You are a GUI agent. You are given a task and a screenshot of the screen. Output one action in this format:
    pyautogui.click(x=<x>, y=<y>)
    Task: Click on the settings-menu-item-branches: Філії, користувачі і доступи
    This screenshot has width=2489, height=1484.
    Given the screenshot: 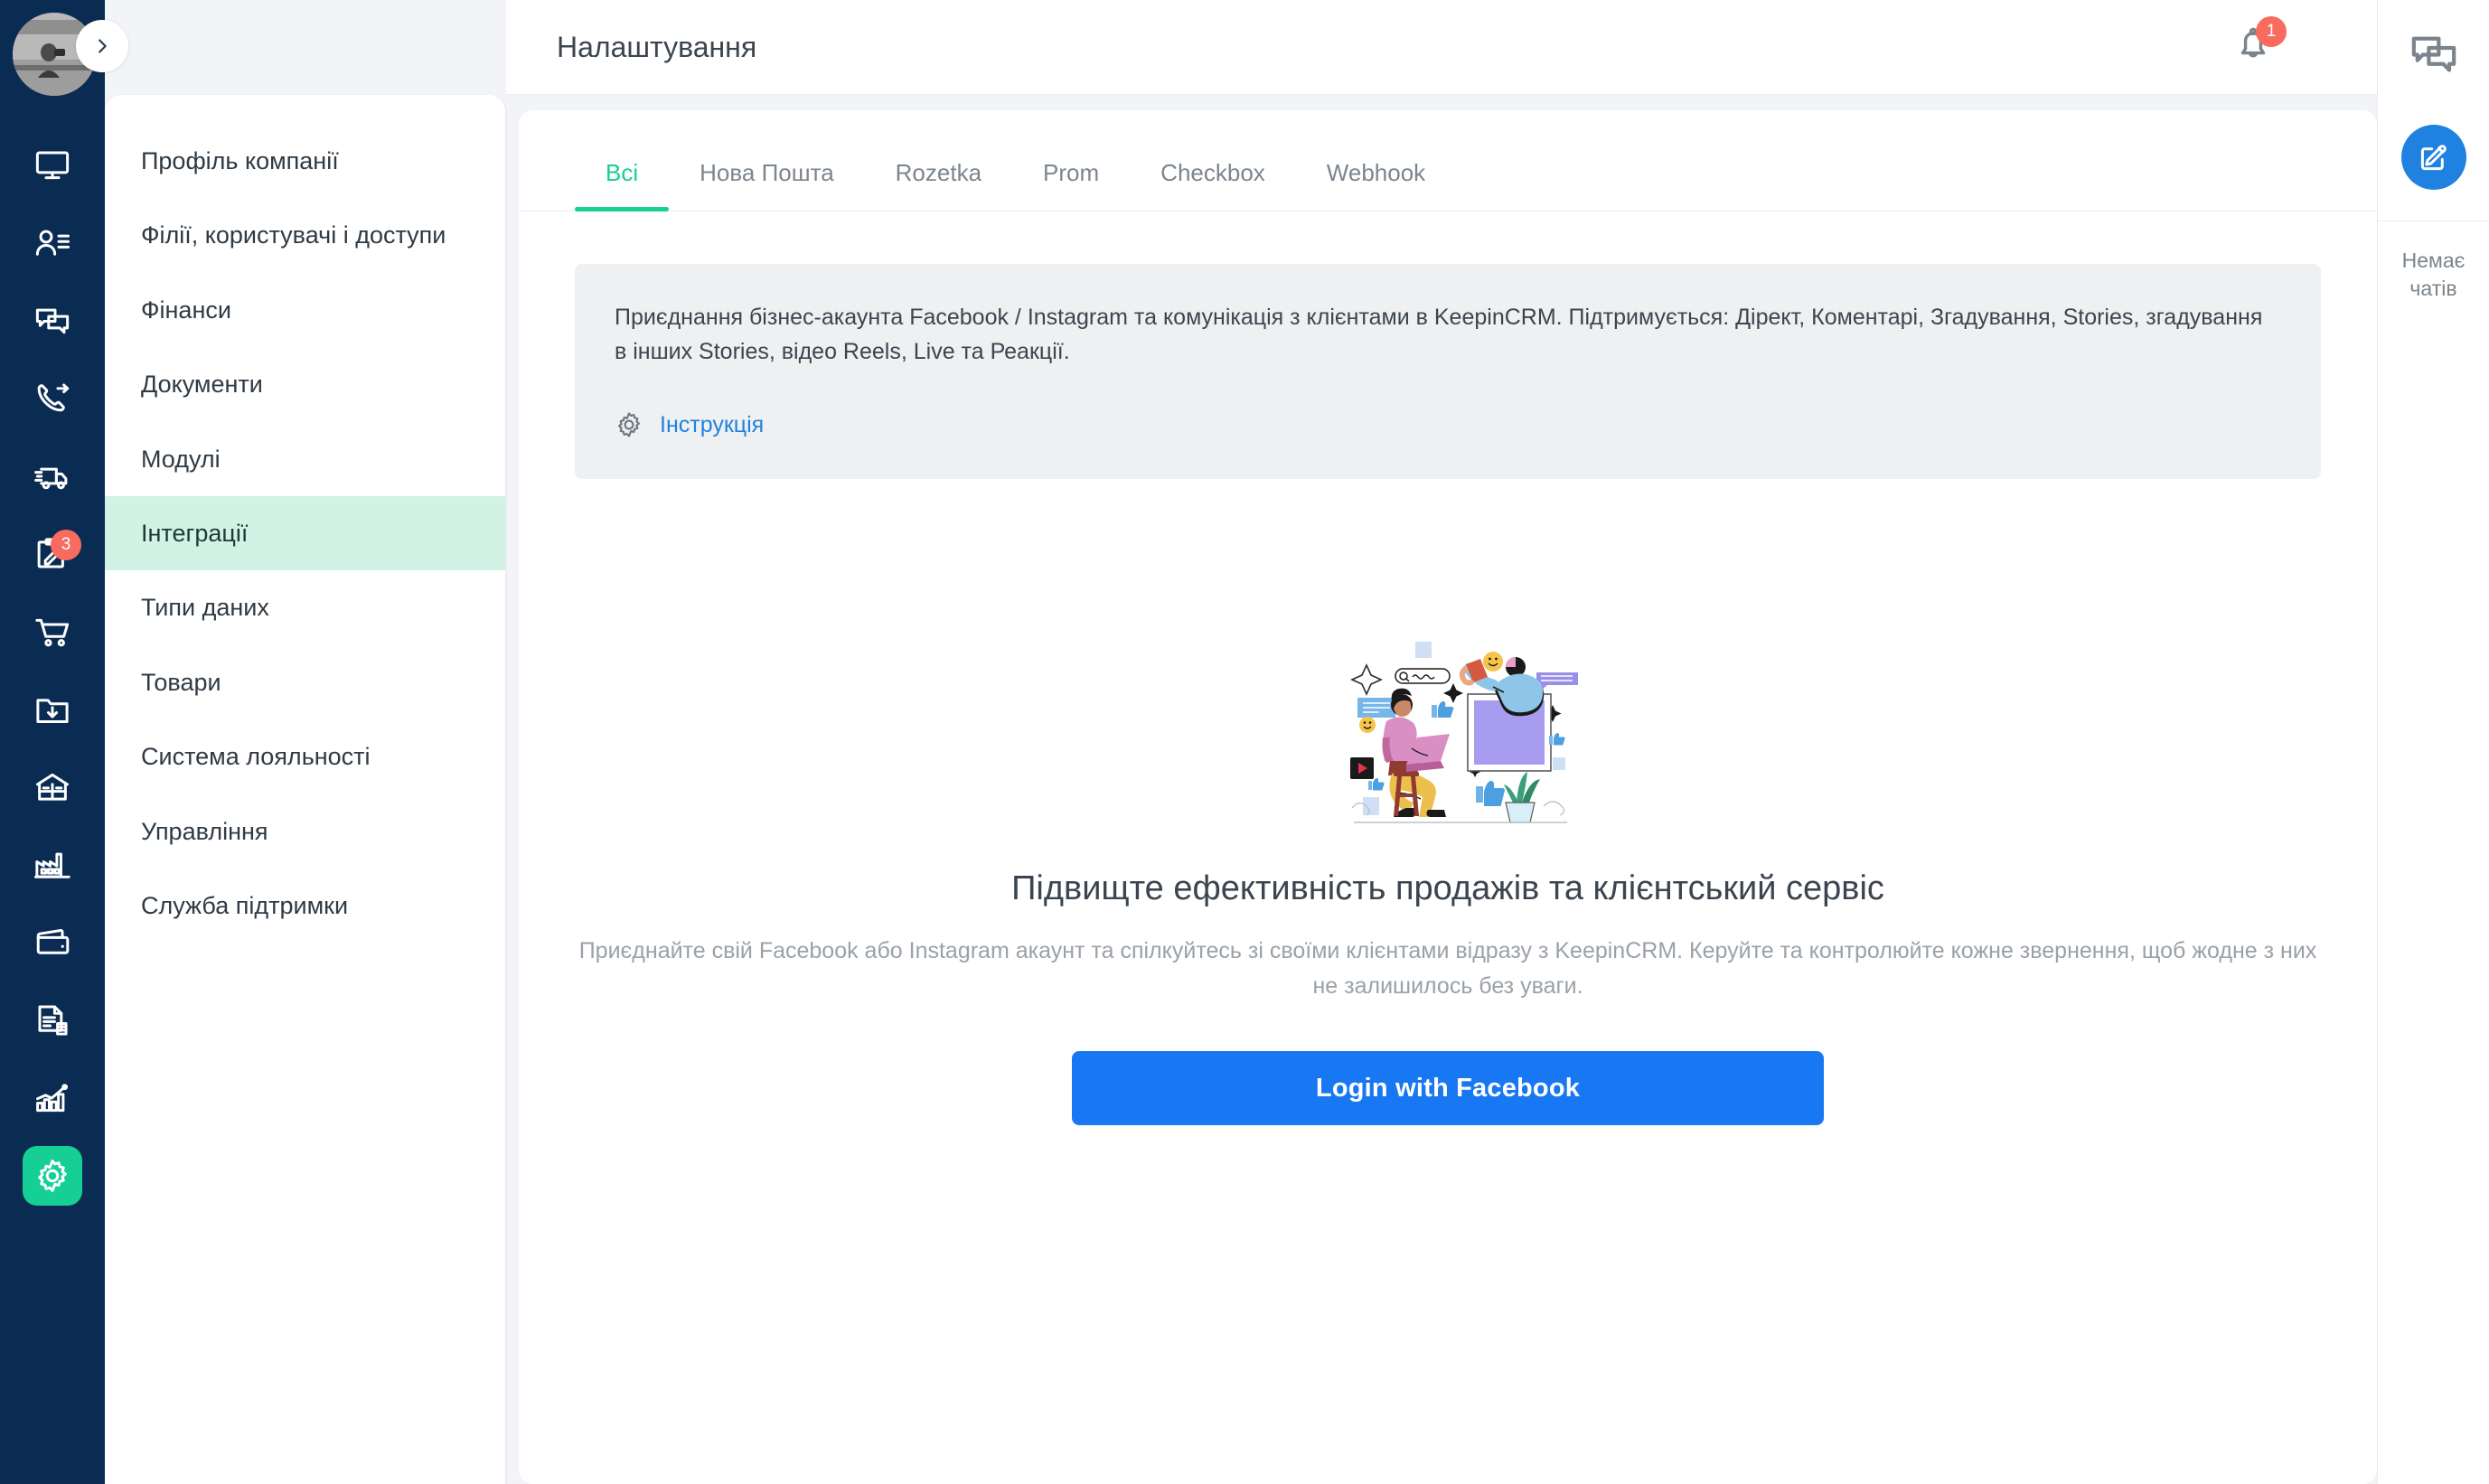 What is the action you would take?
    pyautogui.click(x=305, y=235)
    